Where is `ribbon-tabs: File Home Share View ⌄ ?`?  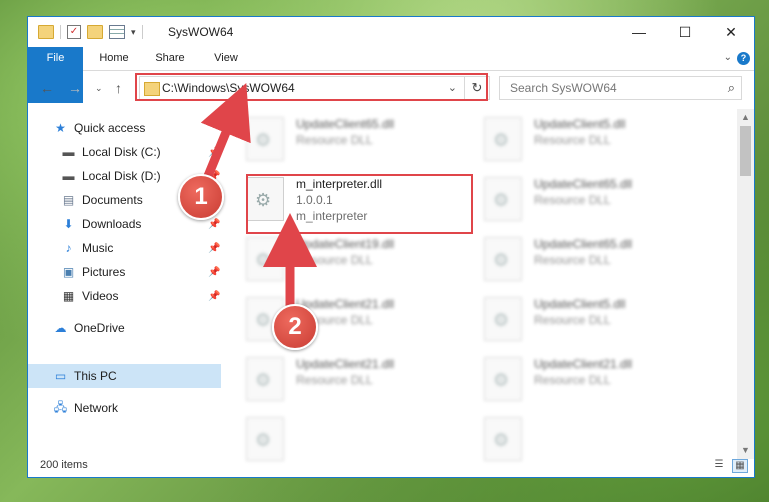
ribbon-tabs: File Home Share View ⌄ ? is located at coordinates (391, 75).